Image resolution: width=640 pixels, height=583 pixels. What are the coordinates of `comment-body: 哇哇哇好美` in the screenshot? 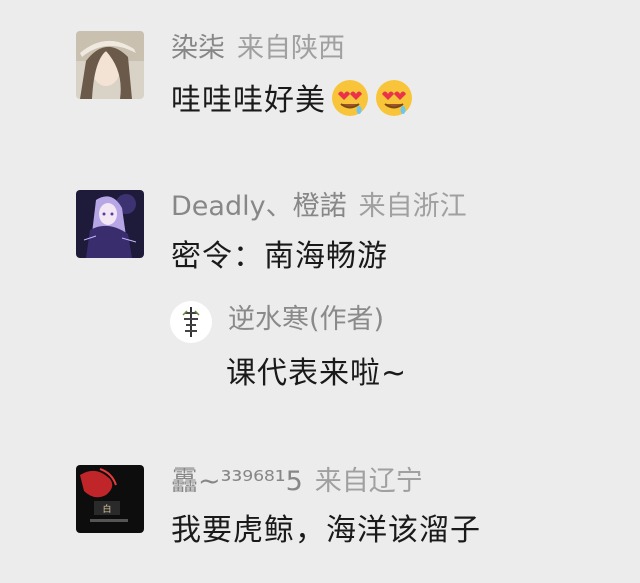 It's located at (248, 100).